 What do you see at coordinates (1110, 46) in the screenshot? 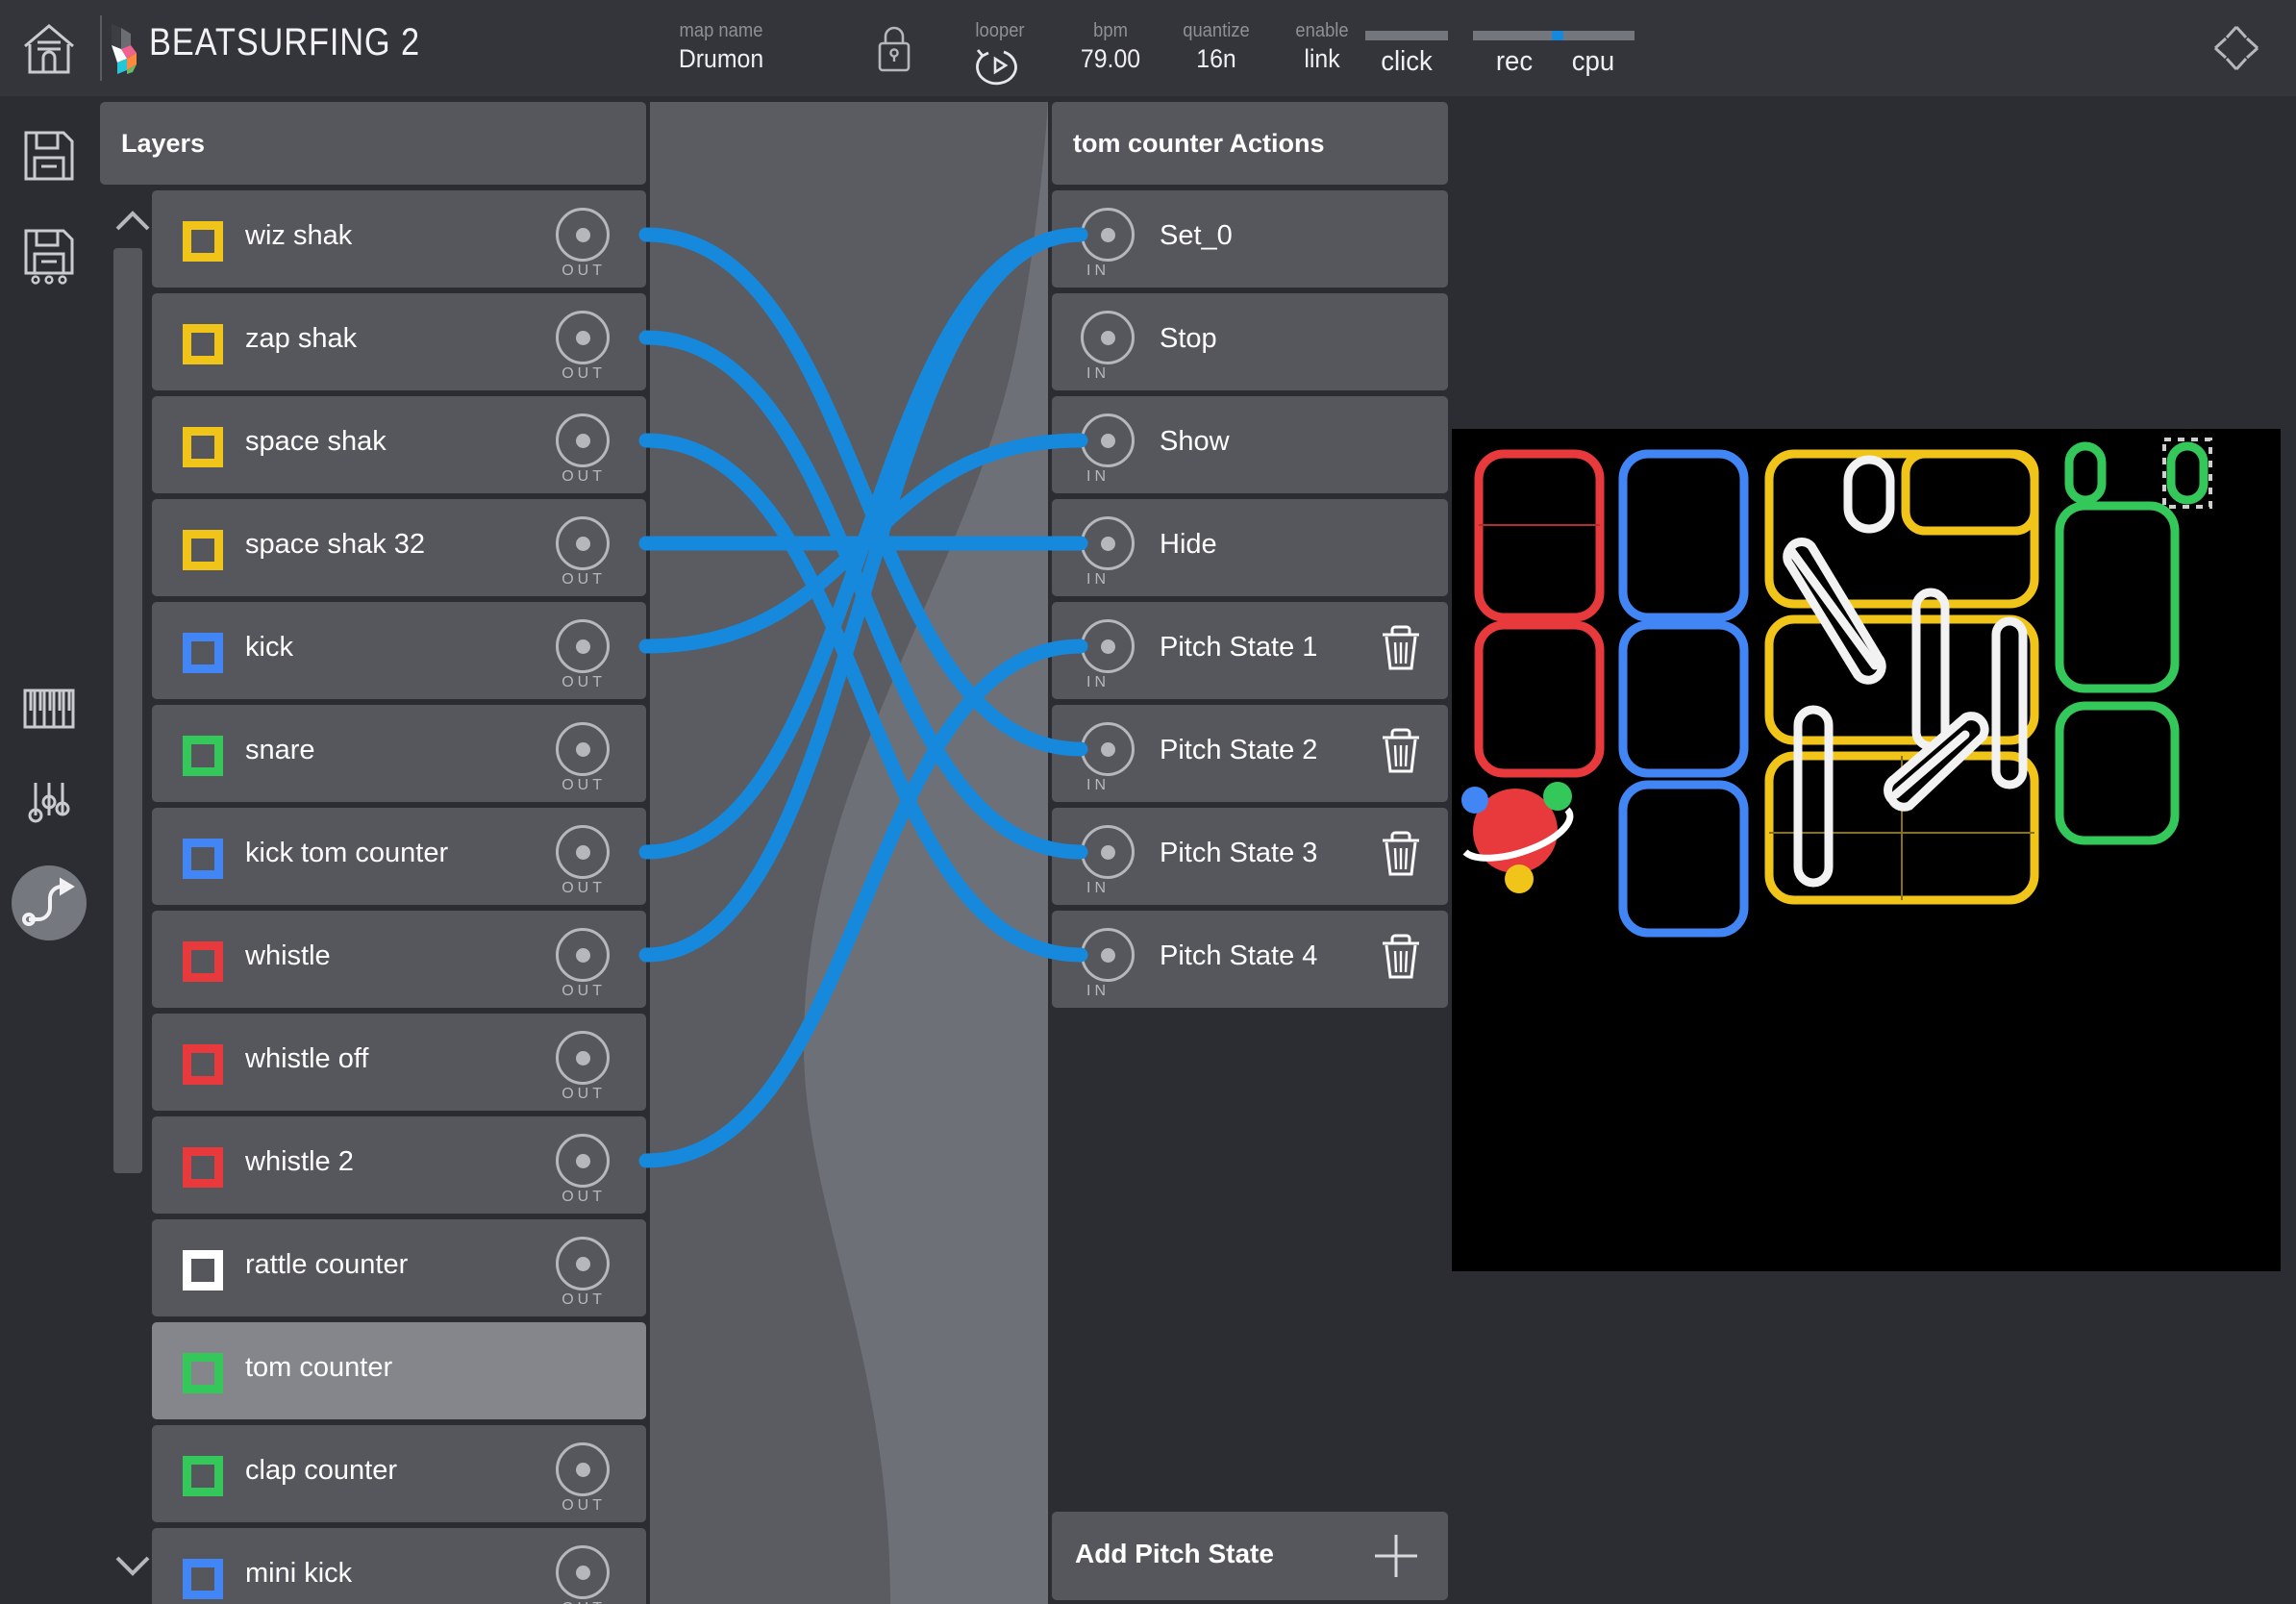
I see `bpm-field: bpm 79.00` at bounding box center [1110, 46].